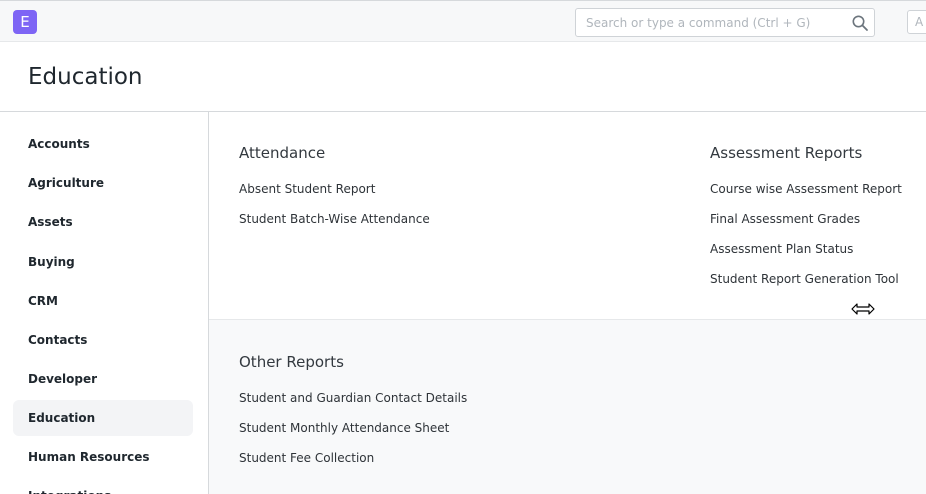  Describe the element at coordinates (860, 23) in the screenshot. I see `search-icon` at that location.